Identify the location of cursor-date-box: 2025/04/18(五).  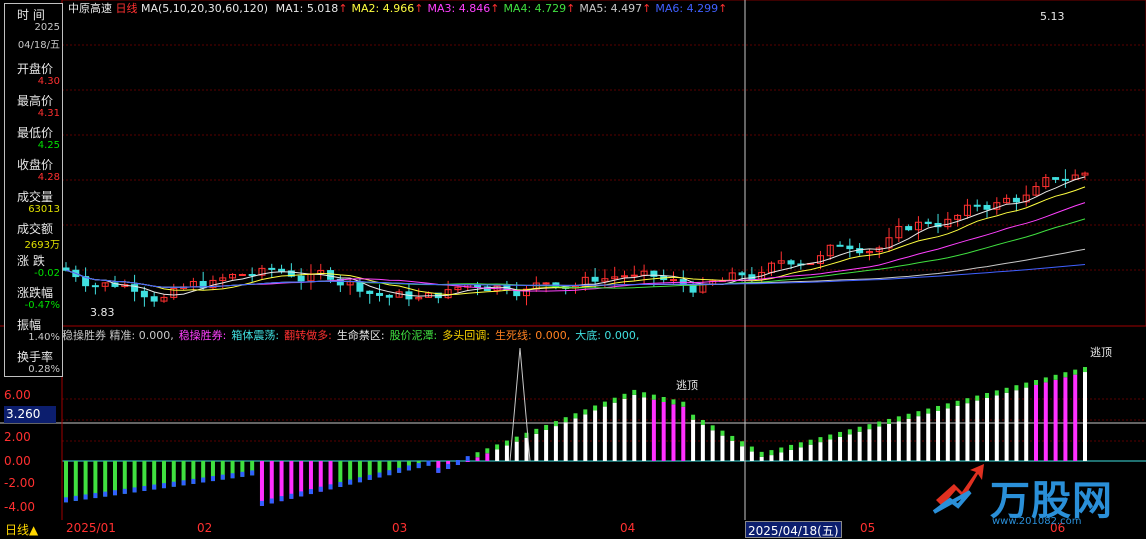
(793, 529).